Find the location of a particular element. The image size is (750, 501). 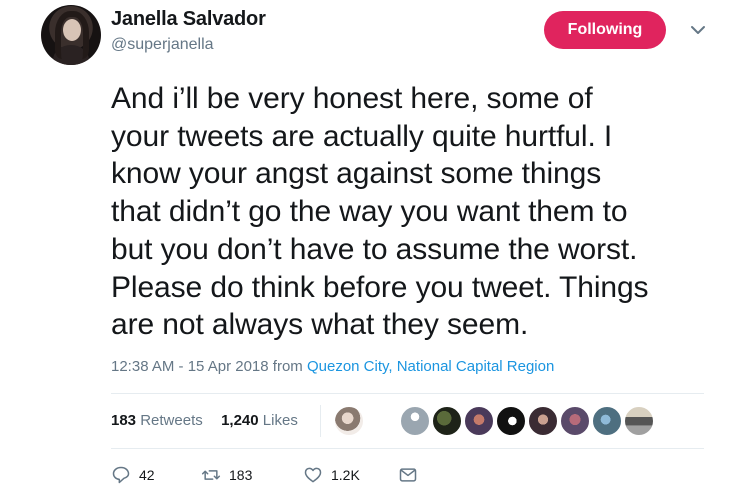

reply-count: 42 is located at coordinates (147, 475).